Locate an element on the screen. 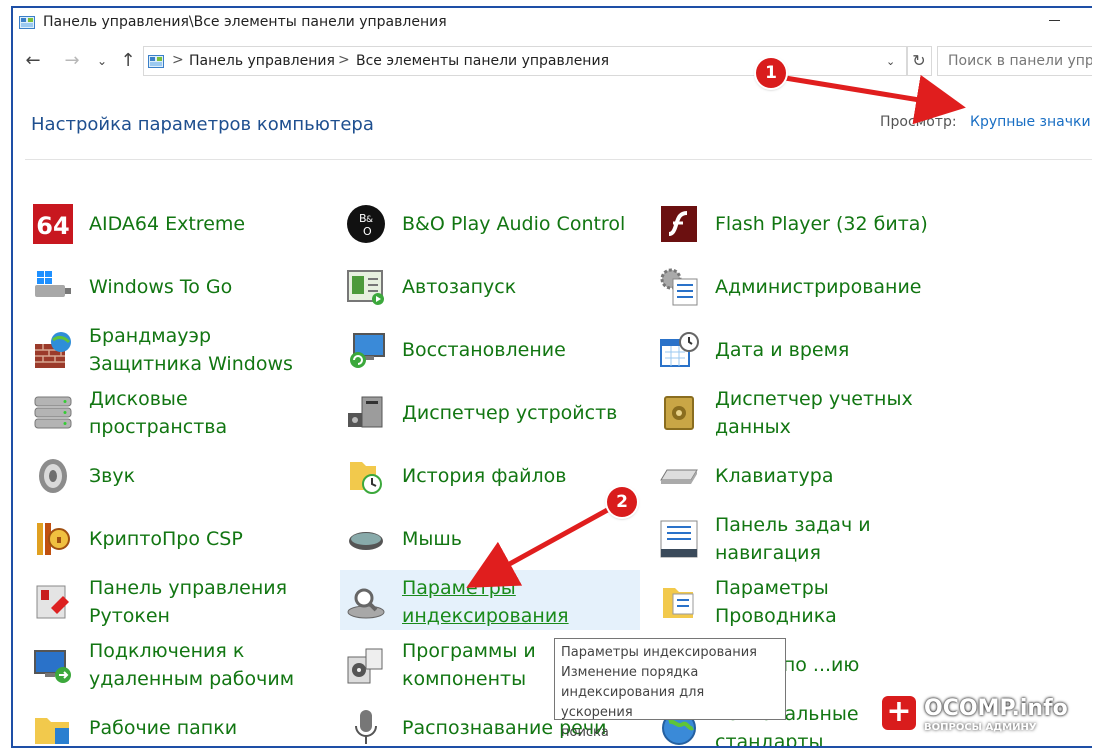  item-firewall: Брандмауэр Защитника Windows is located at coordinates (177, 348).